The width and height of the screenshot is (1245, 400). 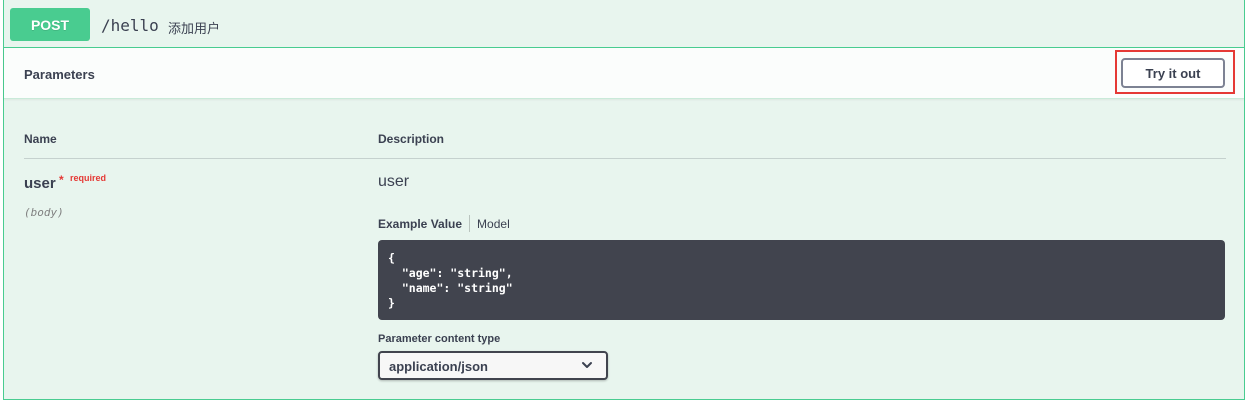 I want to click on tab-divider, so click(x=470, y=223).